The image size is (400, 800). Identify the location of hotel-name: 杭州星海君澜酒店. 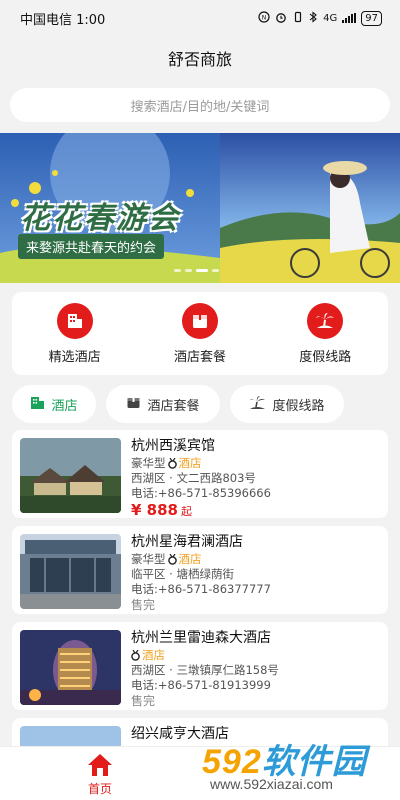
(187, 542).